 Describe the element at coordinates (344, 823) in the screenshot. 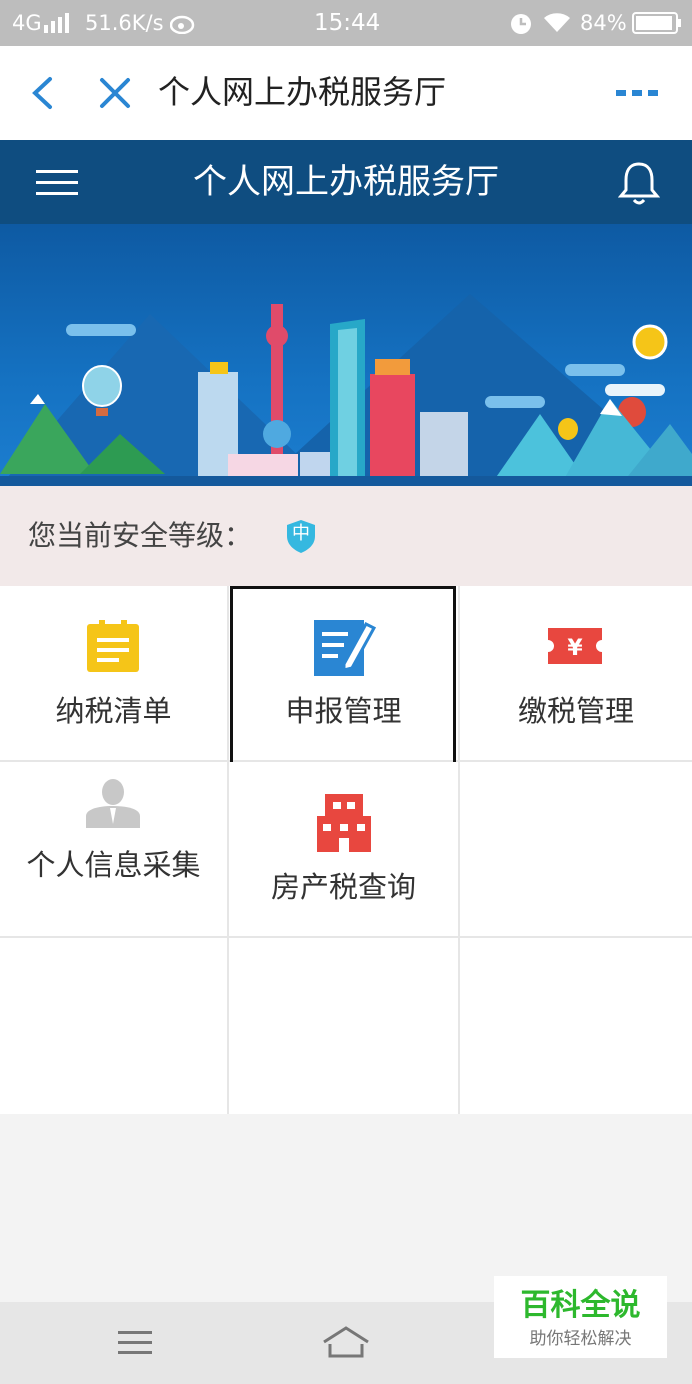

I see `building-icon` at that location.